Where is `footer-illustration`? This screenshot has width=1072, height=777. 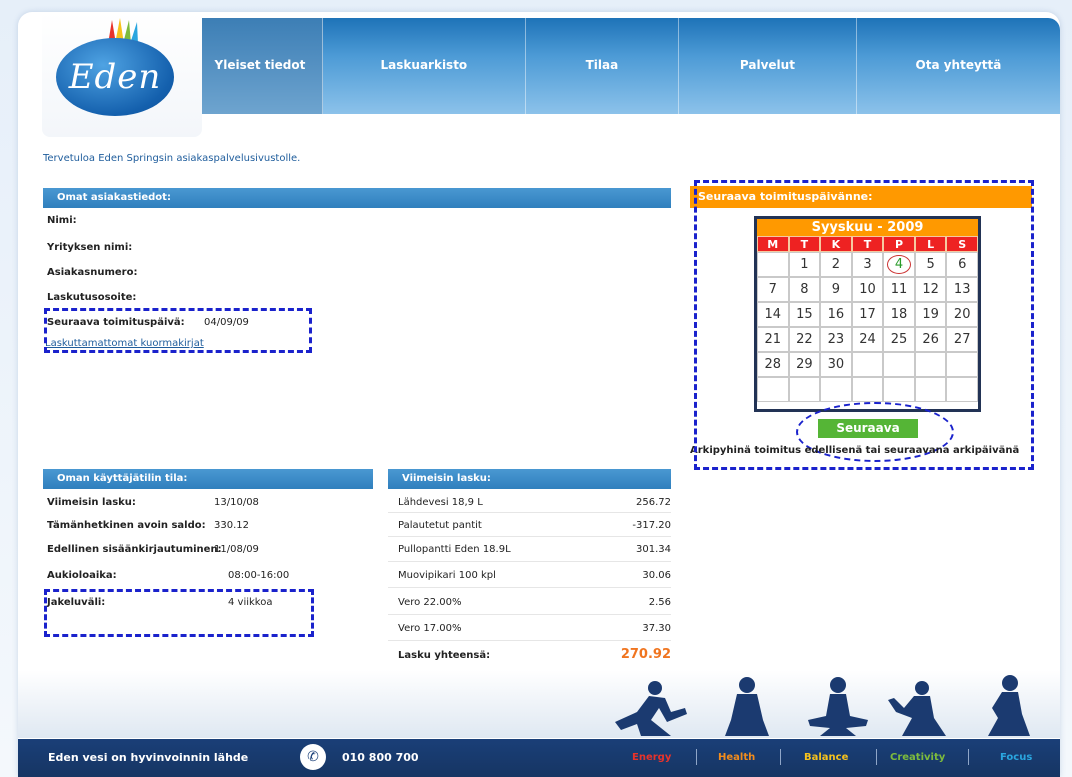
footer-illustration is located at coordinates (539, 704).